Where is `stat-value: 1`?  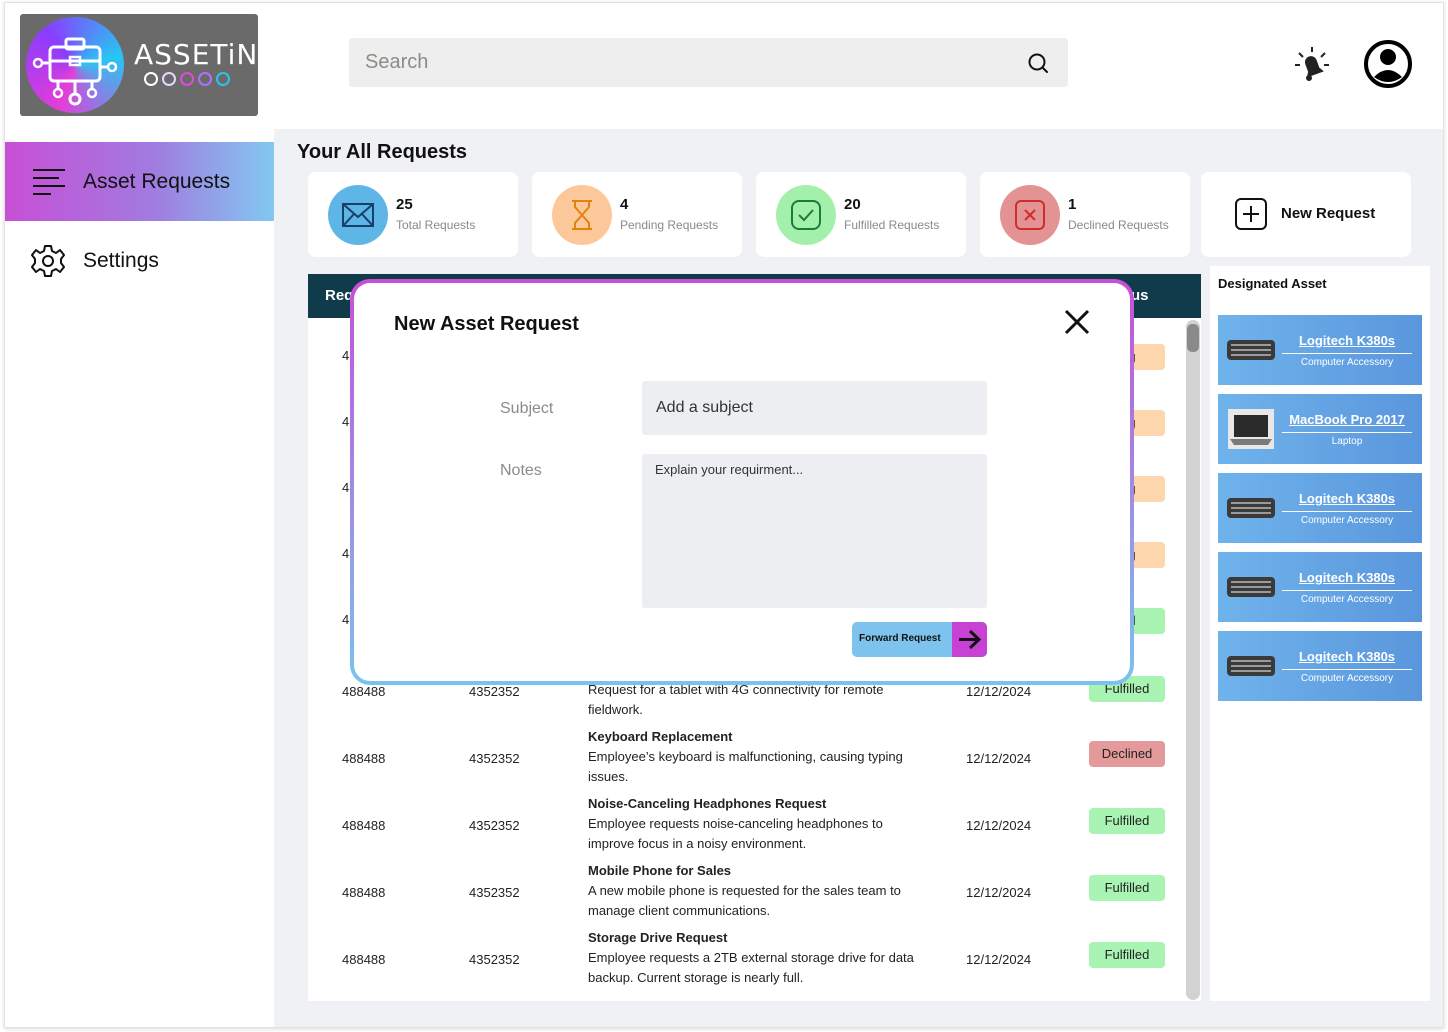
stat-value: 1 is located at coordinates (1072, 204).